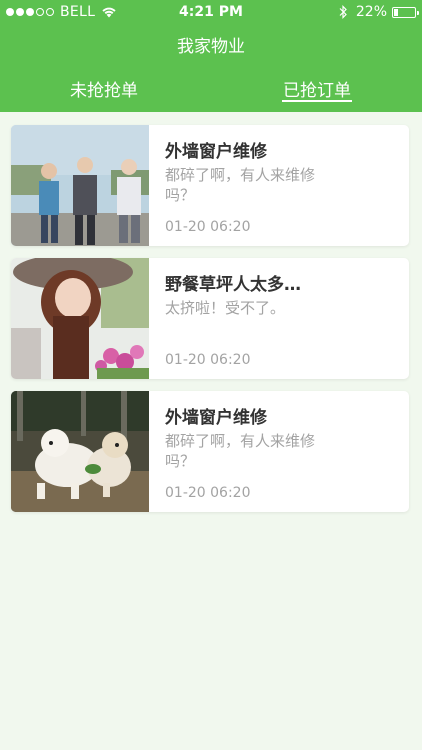 Image resolution: width=422 pixels, height=750 pixels. I want to click on battery-icon, so click(405, 12).